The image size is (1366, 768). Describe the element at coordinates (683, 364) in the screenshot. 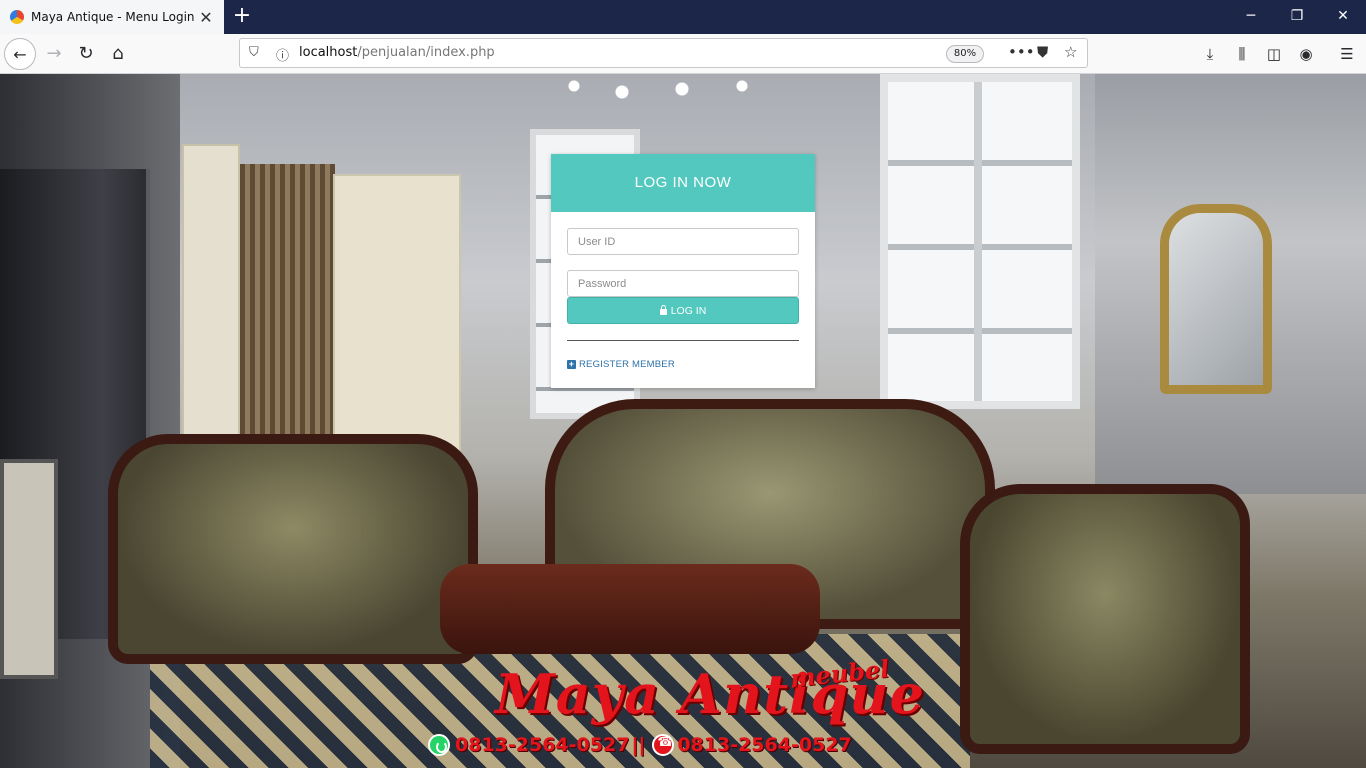

I see `register-member-link: + REGISTER MEMBER` at that location.